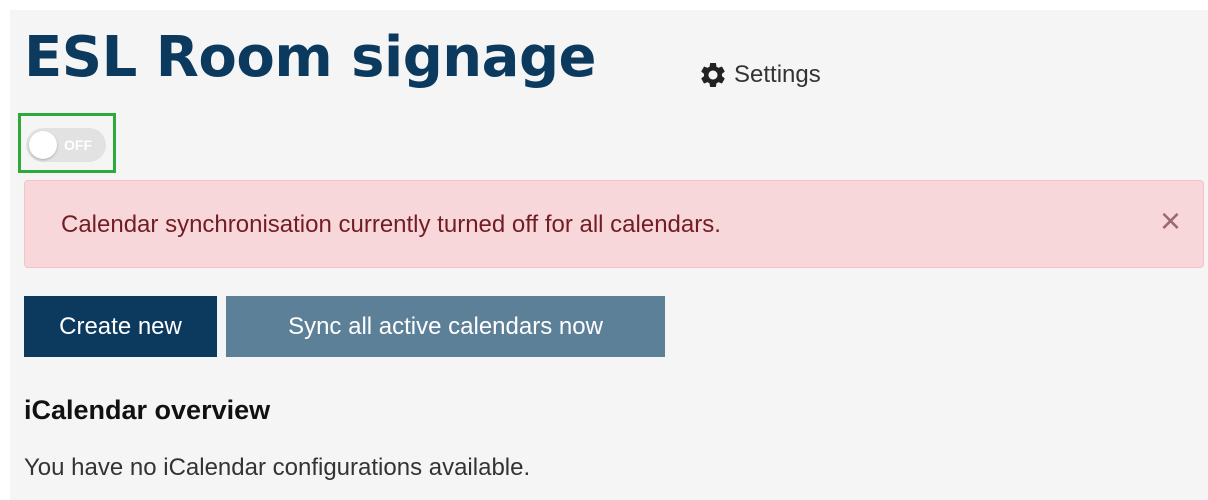 This screenshot has height=500, width=1208. Describe the element at coordinates (78, 145) in the screenshot. I see `toggle-state-label: OFF` at that location.